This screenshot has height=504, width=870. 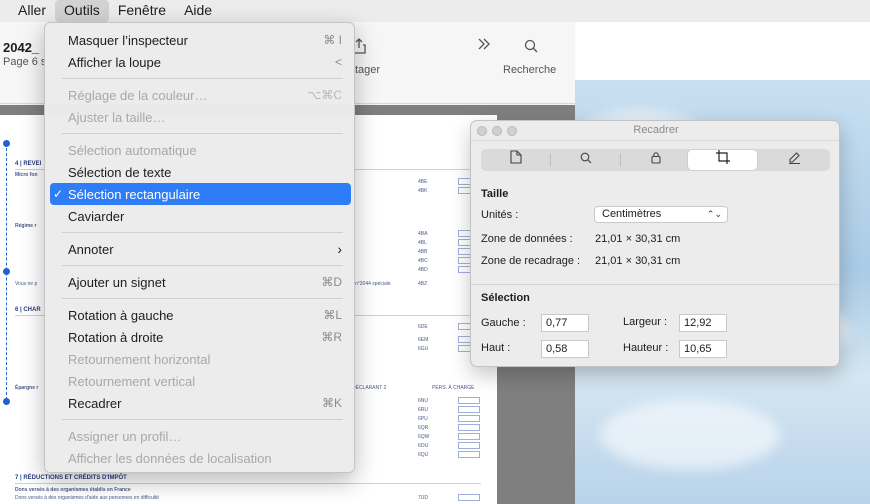 I want to click on menu-item-rect-selection: ✓ Sélection rectangulaire, so click(x=200, y=194).